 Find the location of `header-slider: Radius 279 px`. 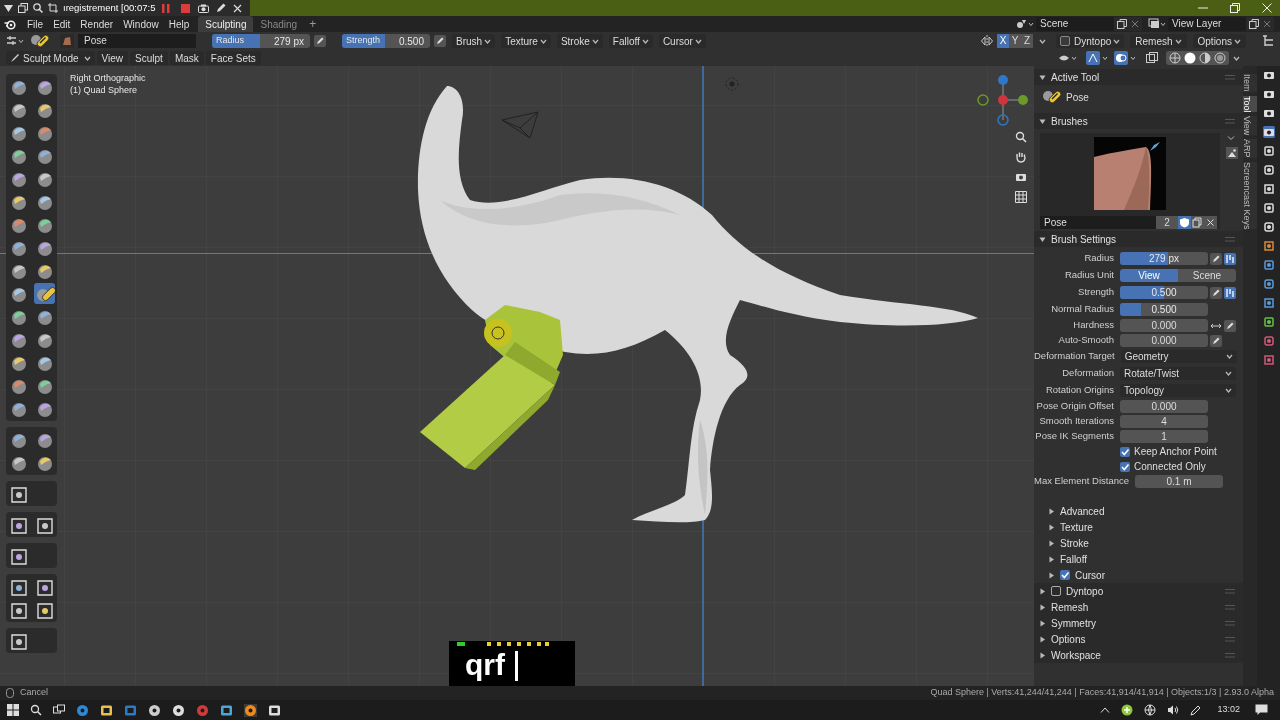

header-slider: Radius 279 px is located at coordinates (261, 41).